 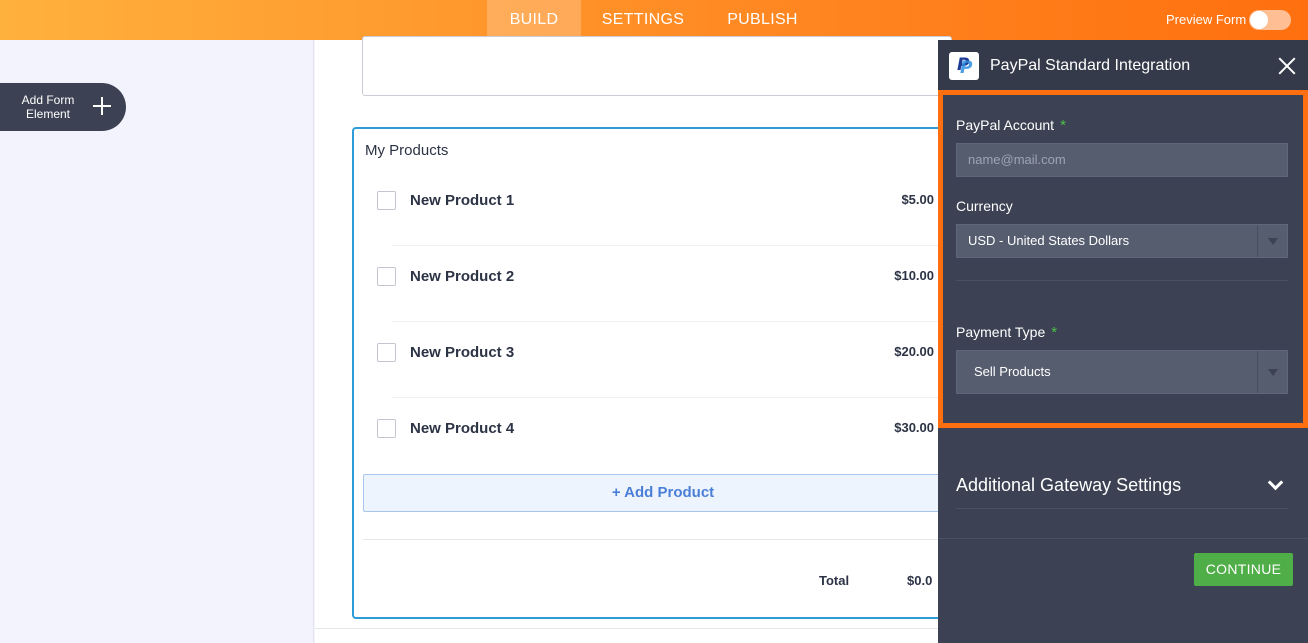 What do you see at coordinates (654, 436) in the screenshot?
I see `product-row: New Product 4 $30.00` at bounding box center [654, 436].